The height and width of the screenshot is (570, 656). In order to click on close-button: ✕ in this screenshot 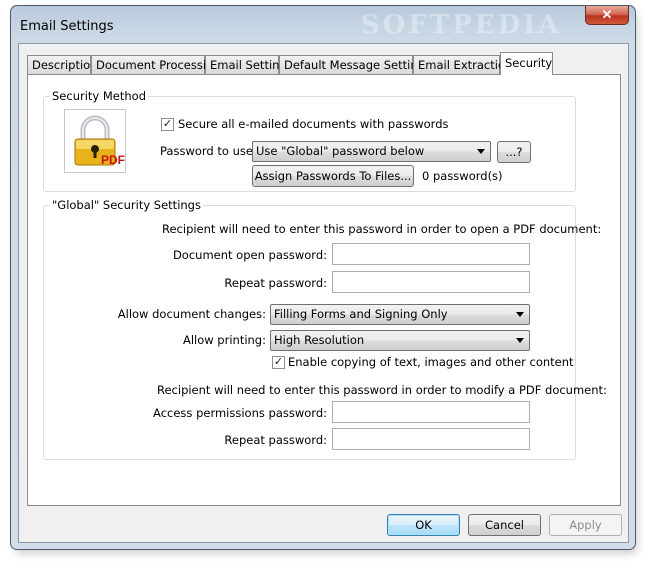, I will do `click(607, 15)`.